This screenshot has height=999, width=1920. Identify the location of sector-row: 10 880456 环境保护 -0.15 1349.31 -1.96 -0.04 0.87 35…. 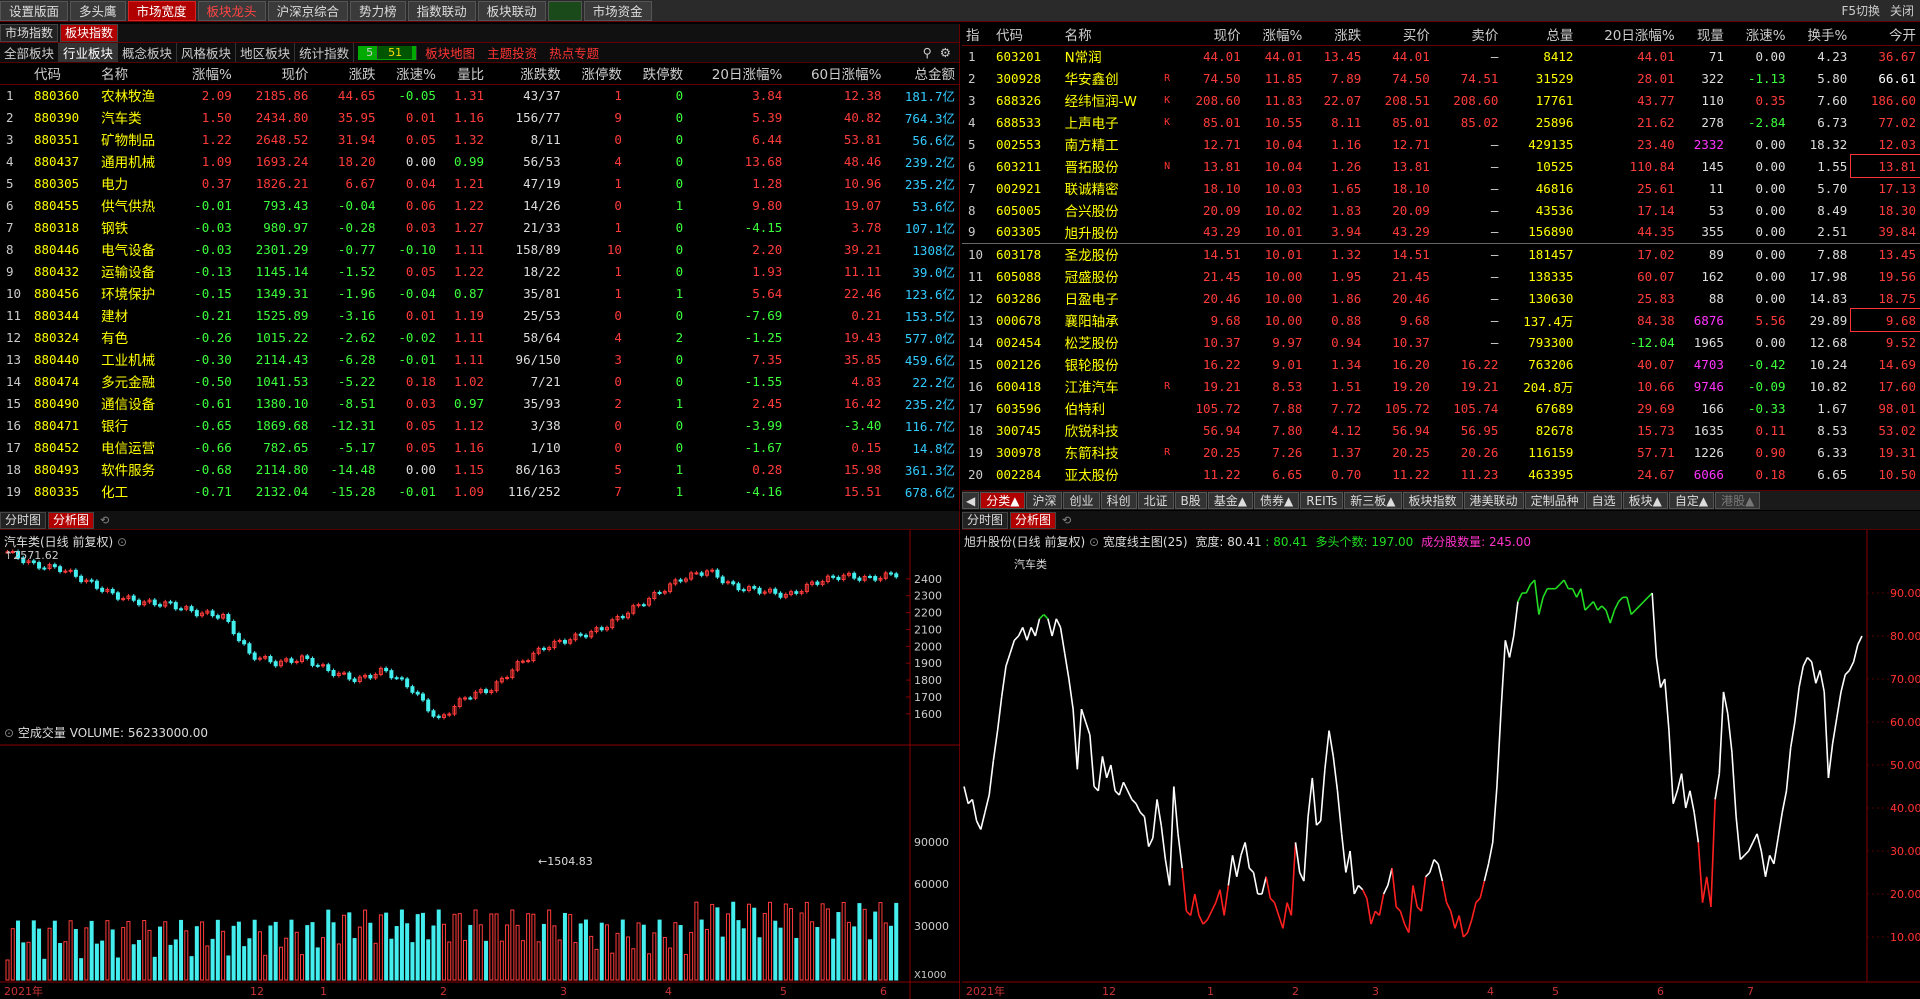
(479, 293).